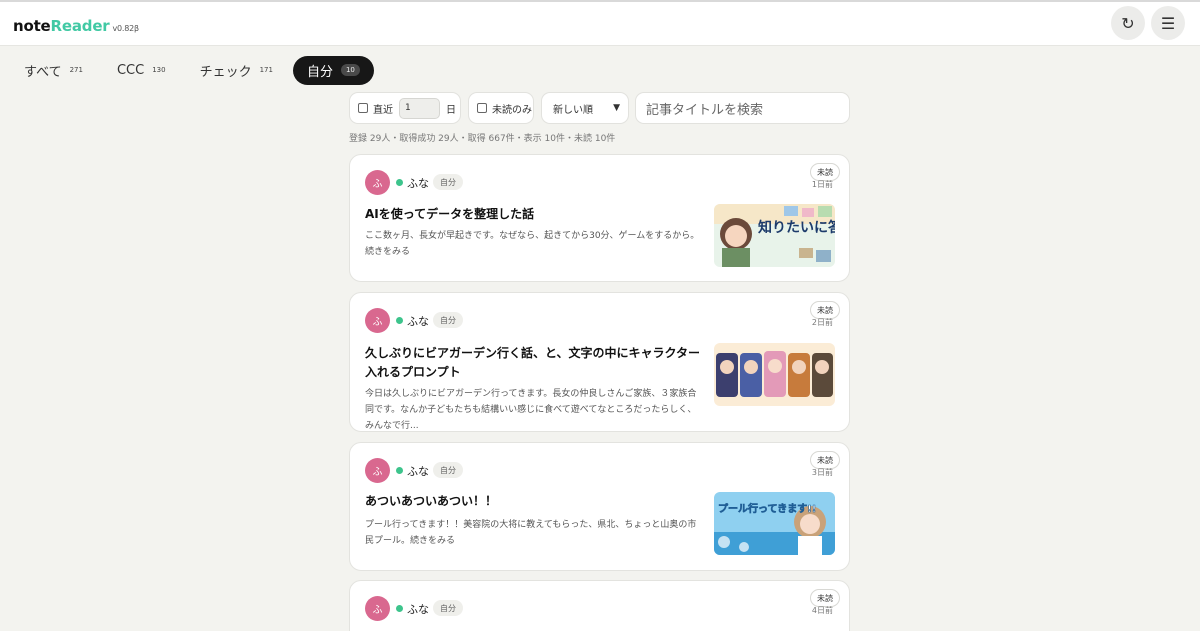 This screenshot has width=1200, height=631. Describe the element at coordinates (822, 322) in the screenshot. I see `published-ago: 2日前` at that location.